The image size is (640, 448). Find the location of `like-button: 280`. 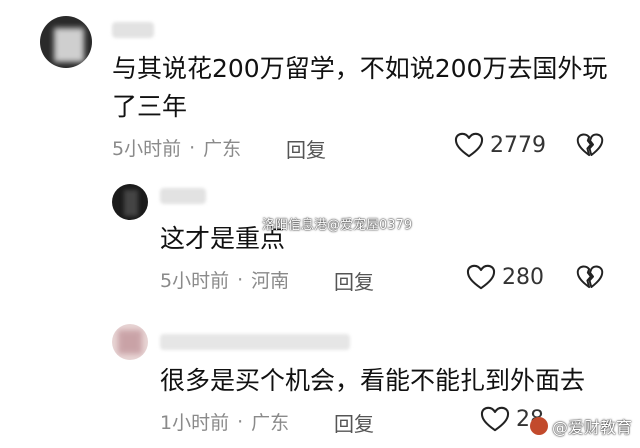

like-button: 280 is located at coordinates (505, 277).